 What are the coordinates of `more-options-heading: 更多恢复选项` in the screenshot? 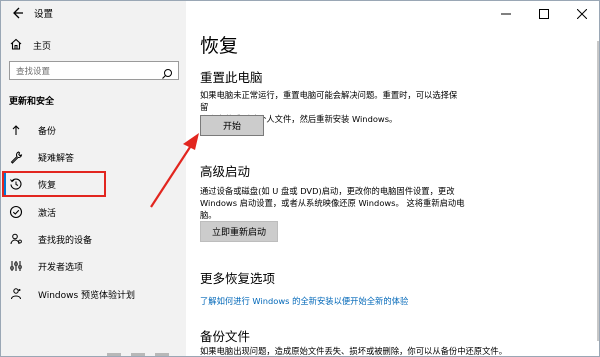 It's located at (238, 278).